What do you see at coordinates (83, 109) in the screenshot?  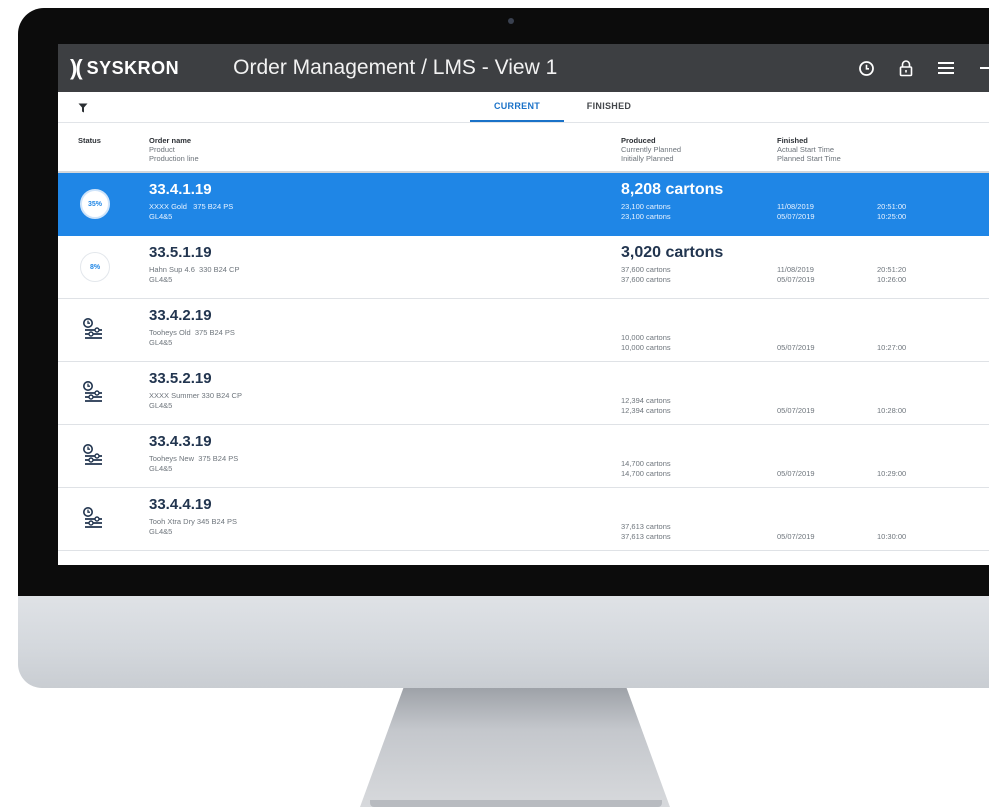 I see `filter-icon` at bounding box center [83, 109].